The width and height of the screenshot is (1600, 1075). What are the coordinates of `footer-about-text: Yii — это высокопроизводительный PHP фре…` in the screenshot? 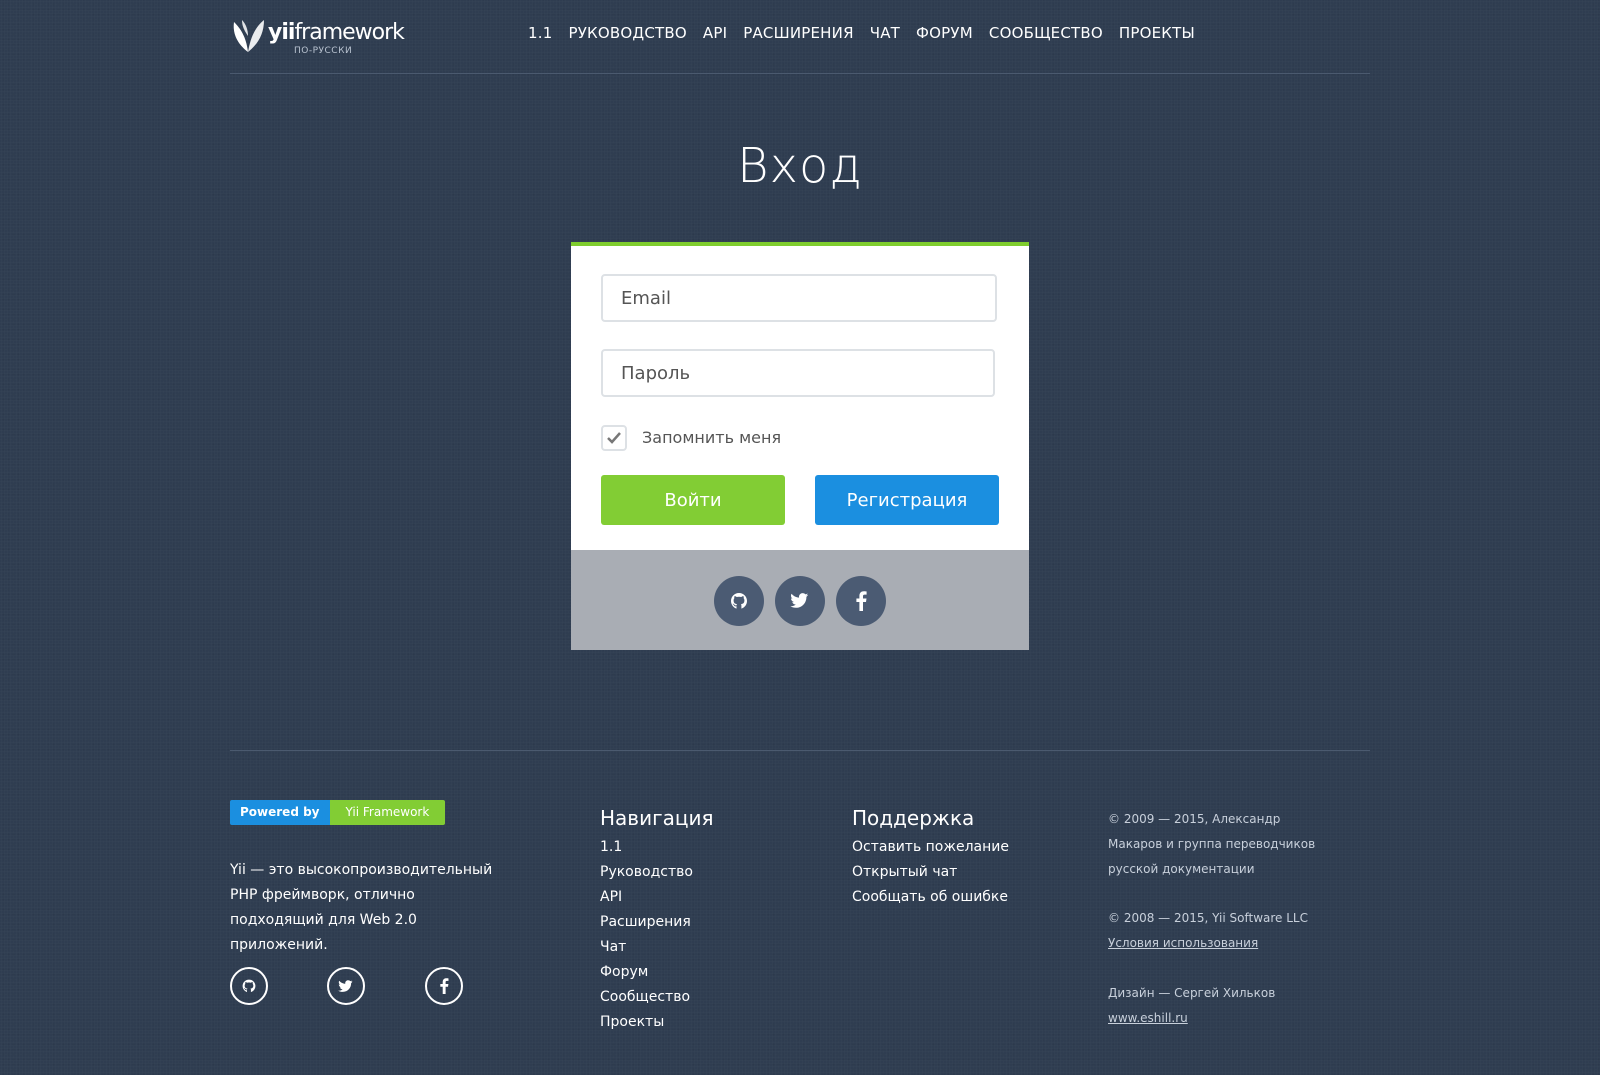 It's located at (361, 907).